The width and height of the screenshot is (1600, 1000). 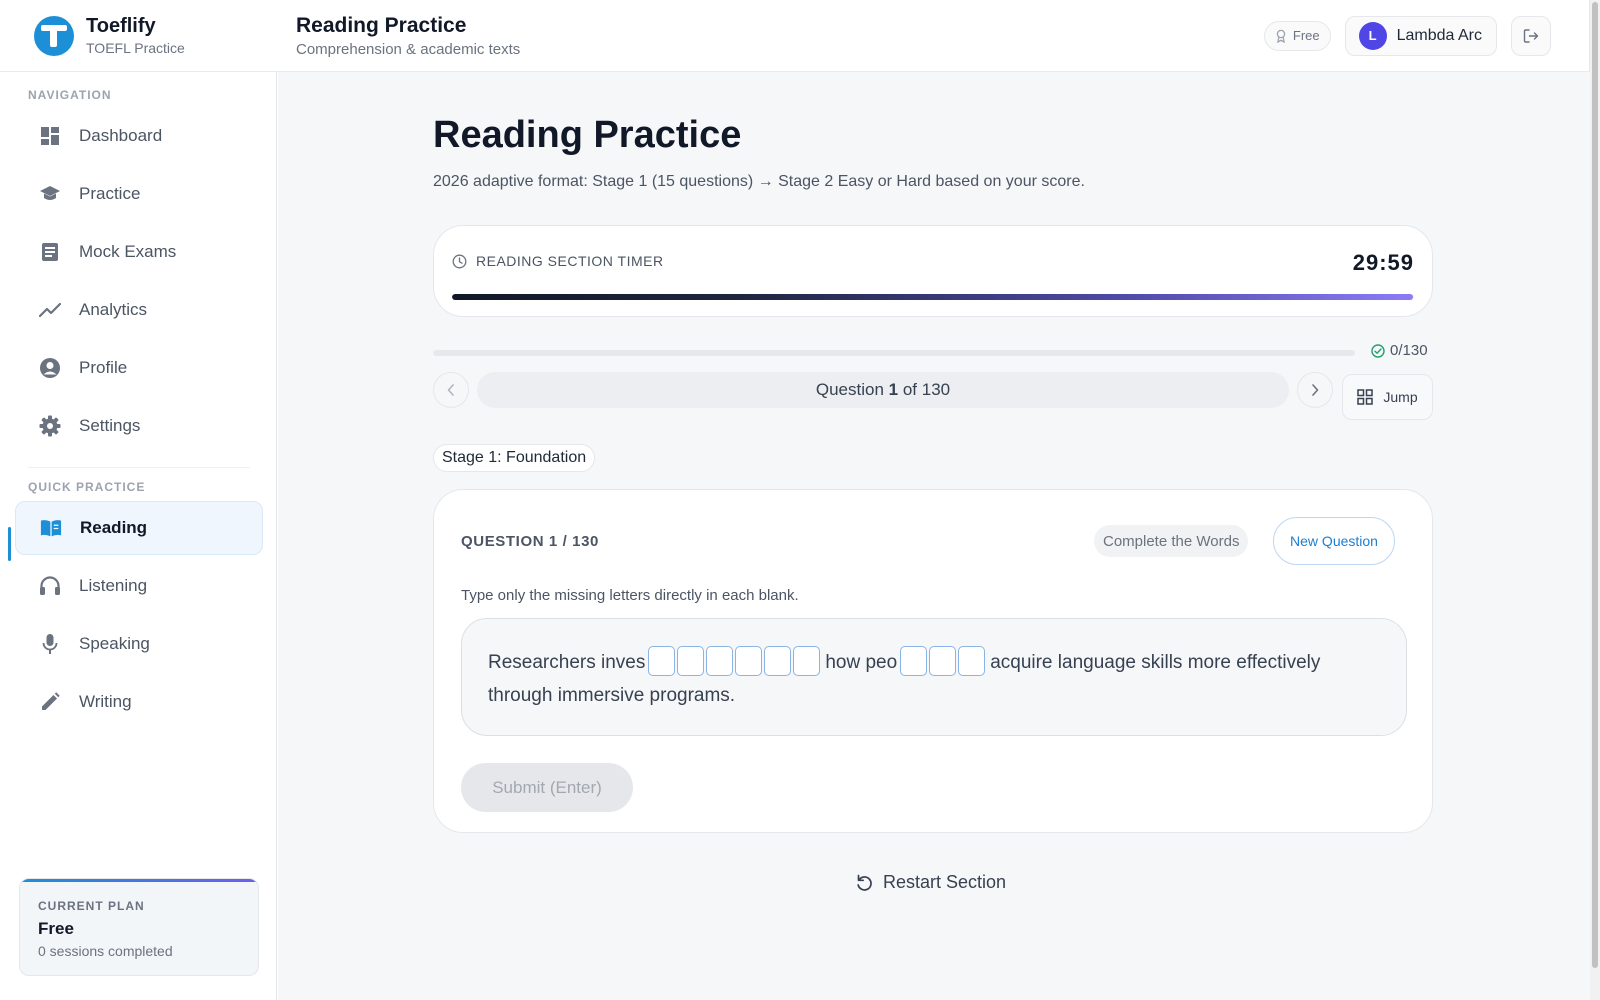 I want to click on sidebar-item-label: Settings, so click(x=110, y=425).